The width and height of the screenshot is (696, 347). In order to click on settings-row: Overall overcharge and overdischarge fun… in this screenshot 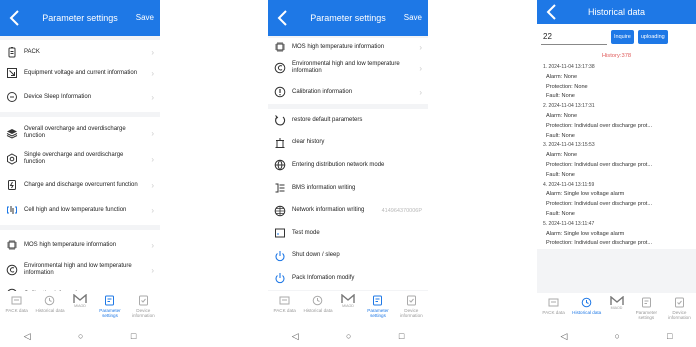, I will do `click(80, 133)`.